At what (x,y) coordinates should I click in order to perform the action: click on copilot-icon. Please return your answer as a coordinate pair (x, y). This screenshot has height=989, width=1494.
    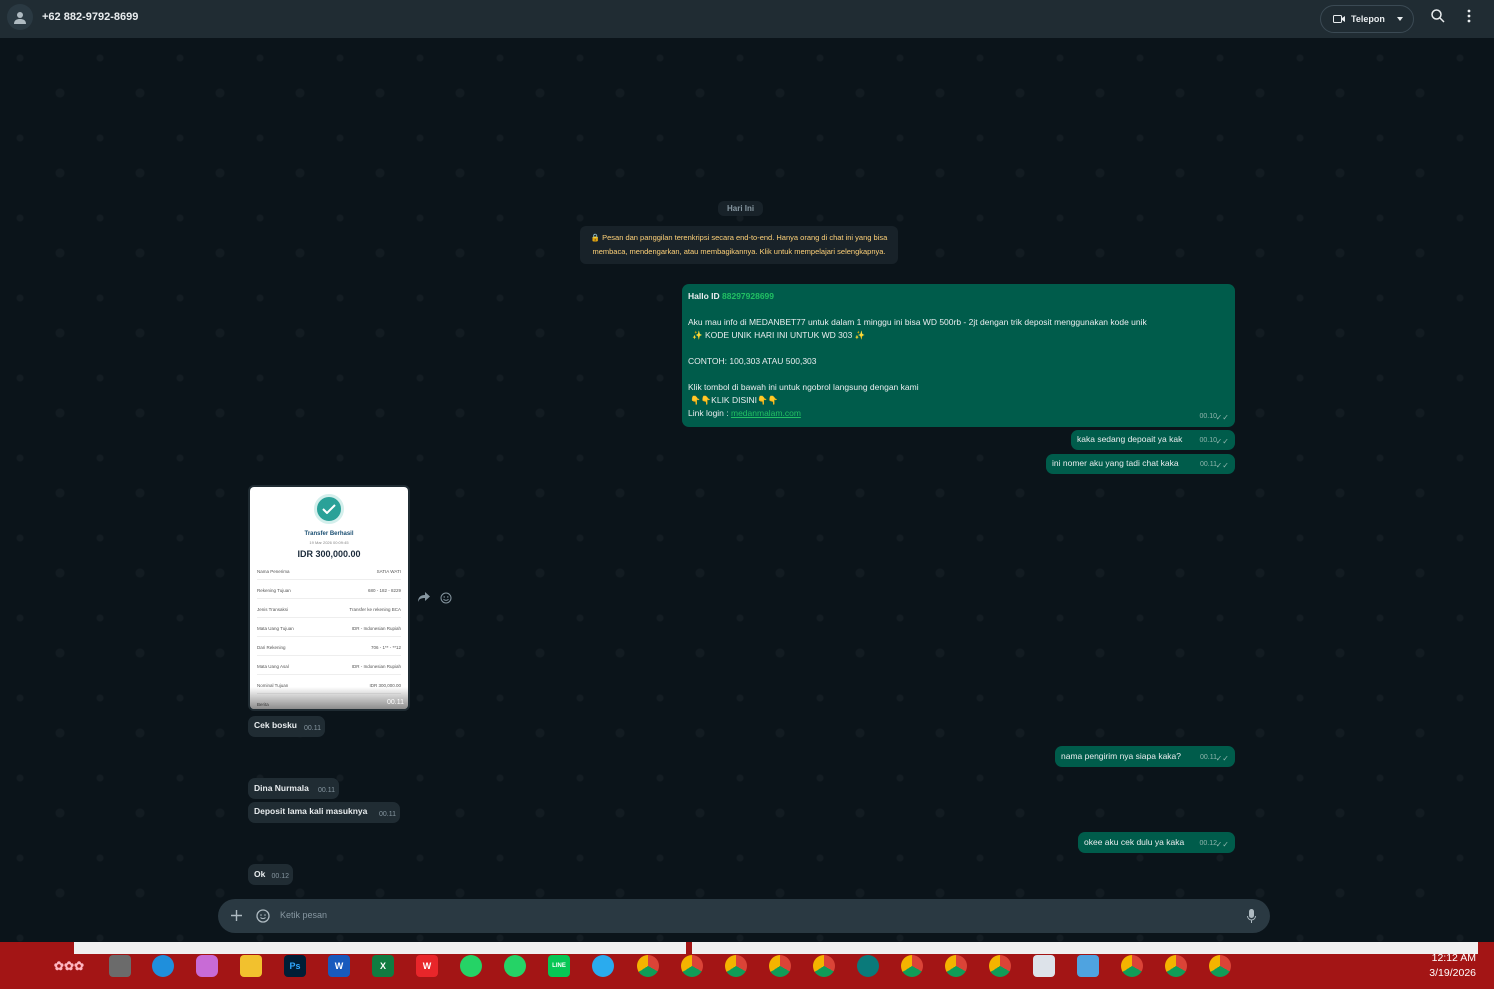
    Looking at the image, I should click on (207, 966).